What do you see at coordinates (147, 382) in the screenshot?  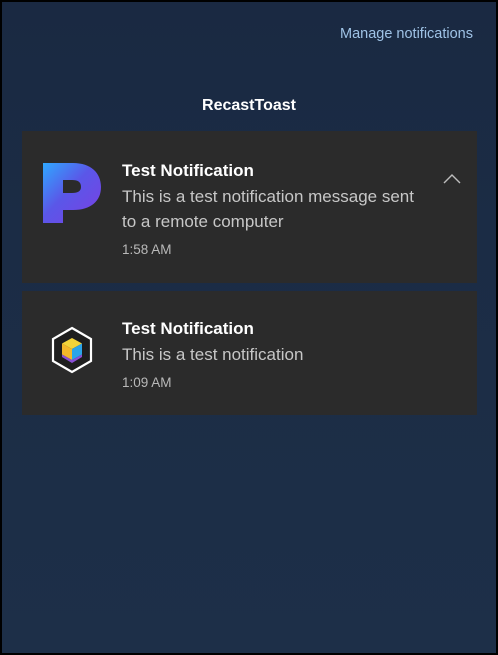 I see `notification-time: 1:09 AM` at bounding box center [147, 382].